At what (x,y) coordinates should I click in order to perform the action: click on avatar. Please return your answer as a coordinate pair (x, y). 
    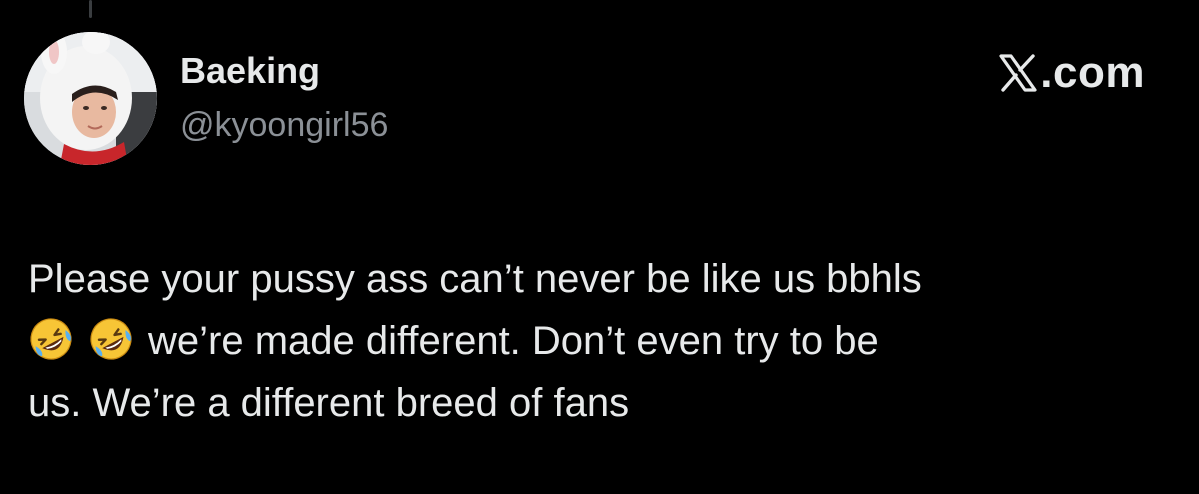
    Looking at the image, I should click on (90, 98).